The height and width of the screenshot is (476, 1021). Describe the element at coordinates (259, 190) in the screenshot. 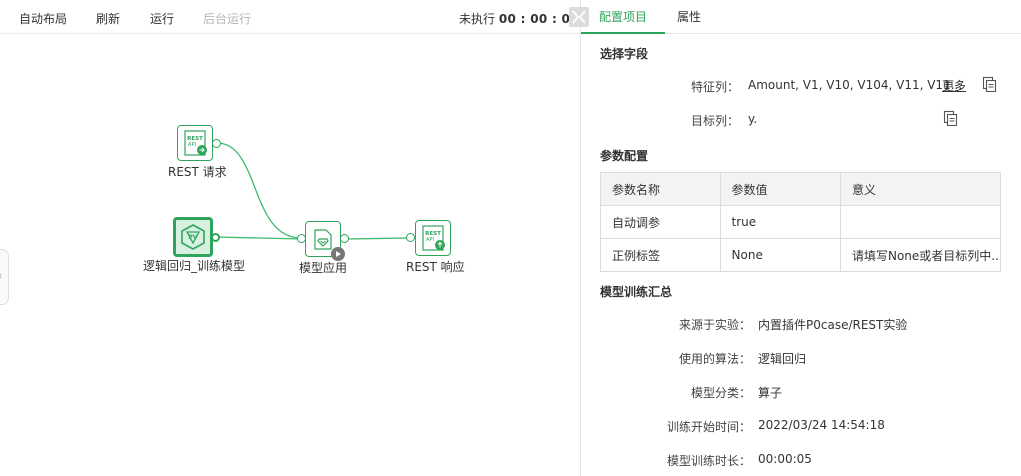

I see `edge-rest-request-to-model-apply` at that location.